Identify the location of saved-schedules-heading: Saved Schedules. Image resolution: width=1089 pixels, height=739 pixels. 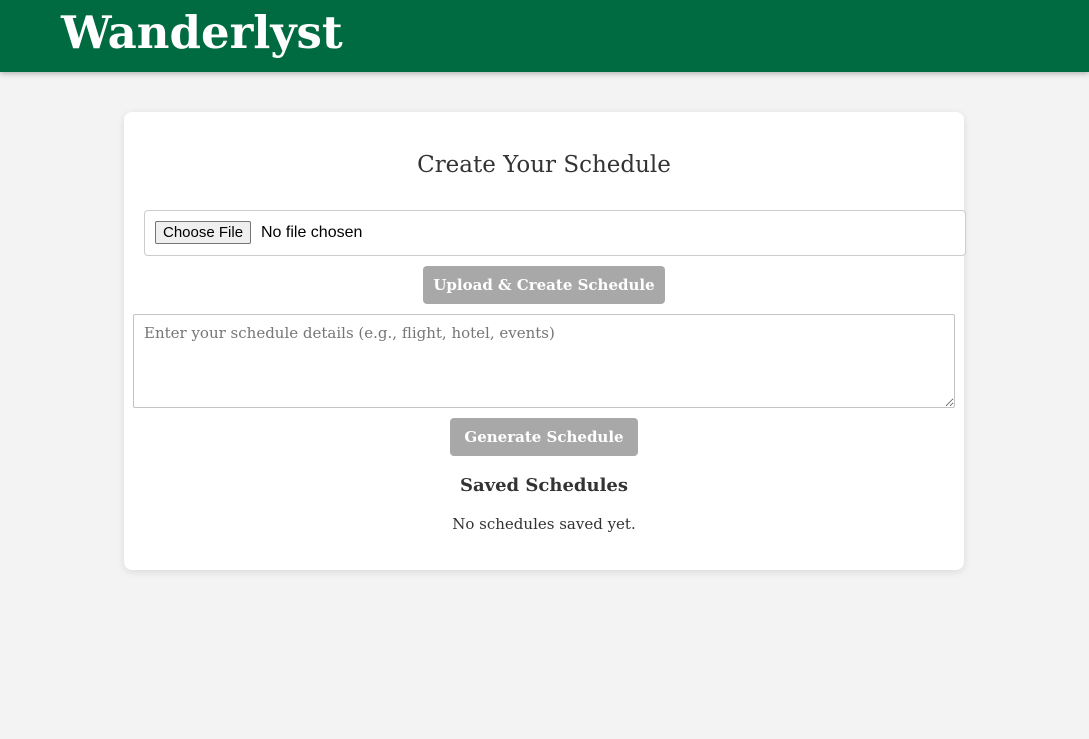
(544, 485).